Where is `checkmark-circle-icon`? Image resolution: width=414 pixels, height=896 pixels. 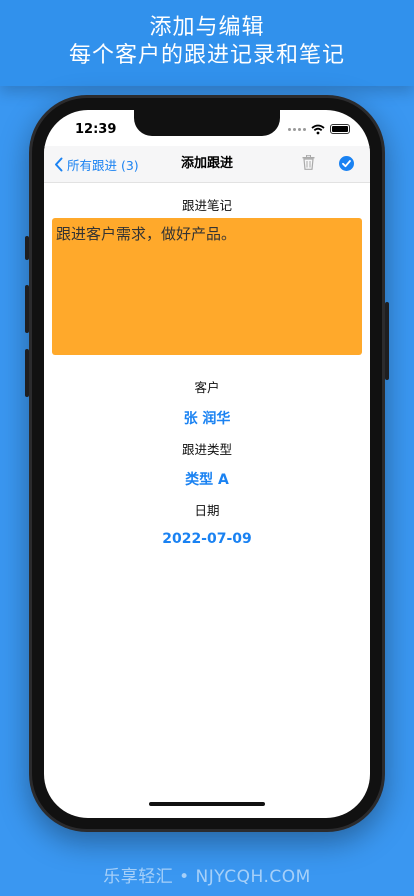
checkmark-circle-icon is located at coordinates (346, 164).